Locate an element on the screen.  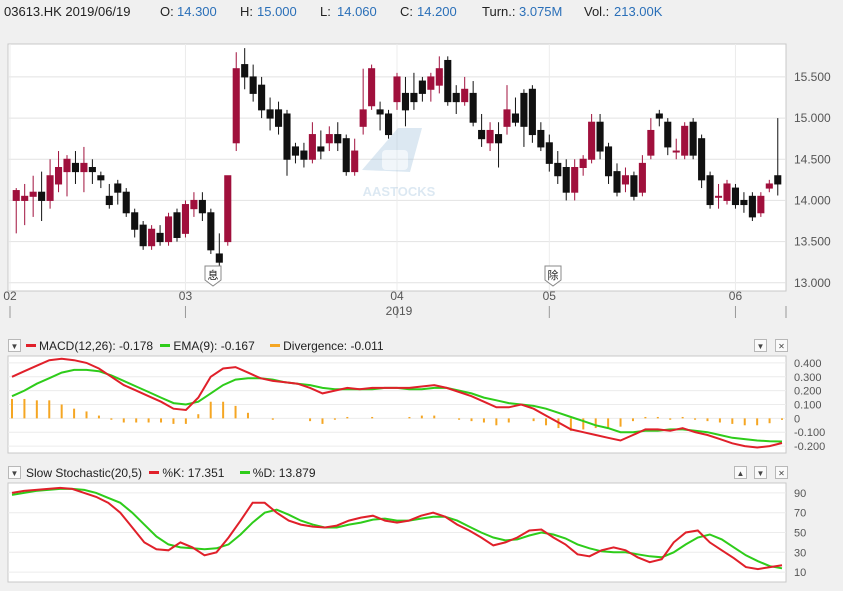
price-y-tick-label: 15.500 is located at coordinates (812, 77).